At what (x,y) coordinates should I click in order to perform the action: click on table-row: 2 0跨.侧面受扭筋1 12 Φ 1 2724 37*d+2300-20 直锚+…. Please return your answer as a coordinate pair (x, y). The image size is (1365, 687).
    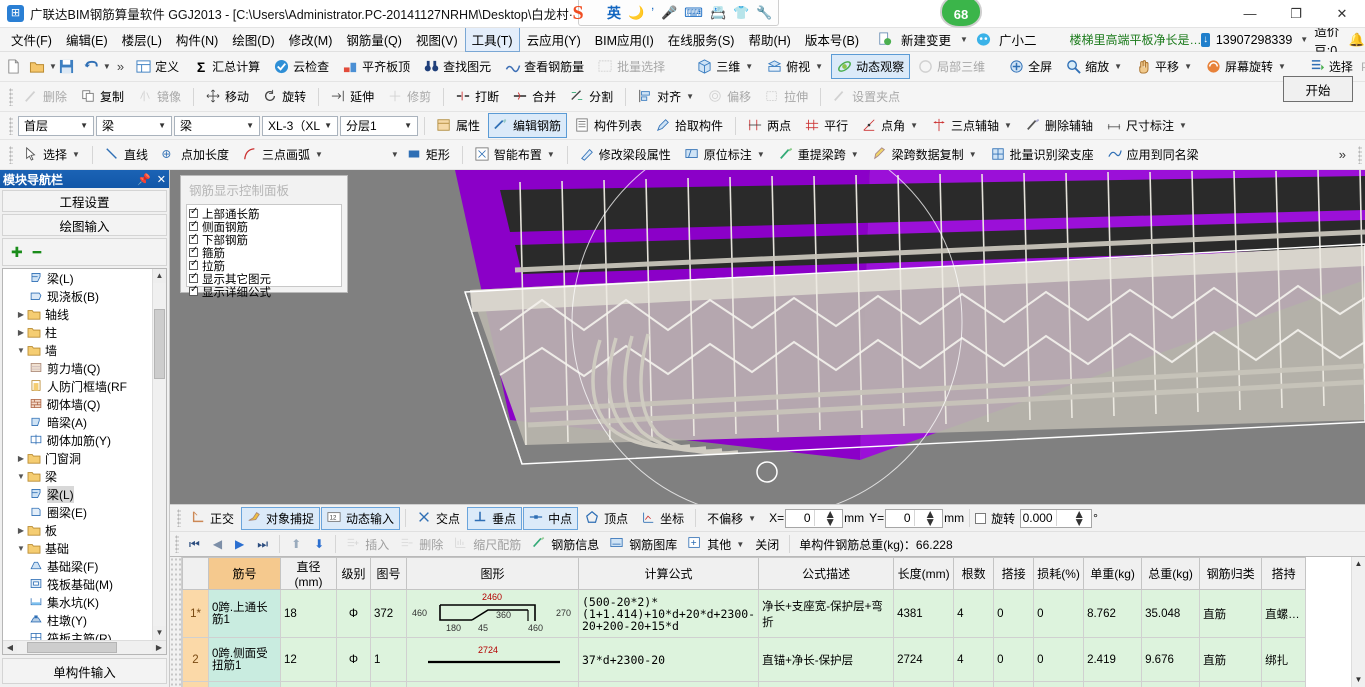
    Looking at the image, I should click on (744, 659).